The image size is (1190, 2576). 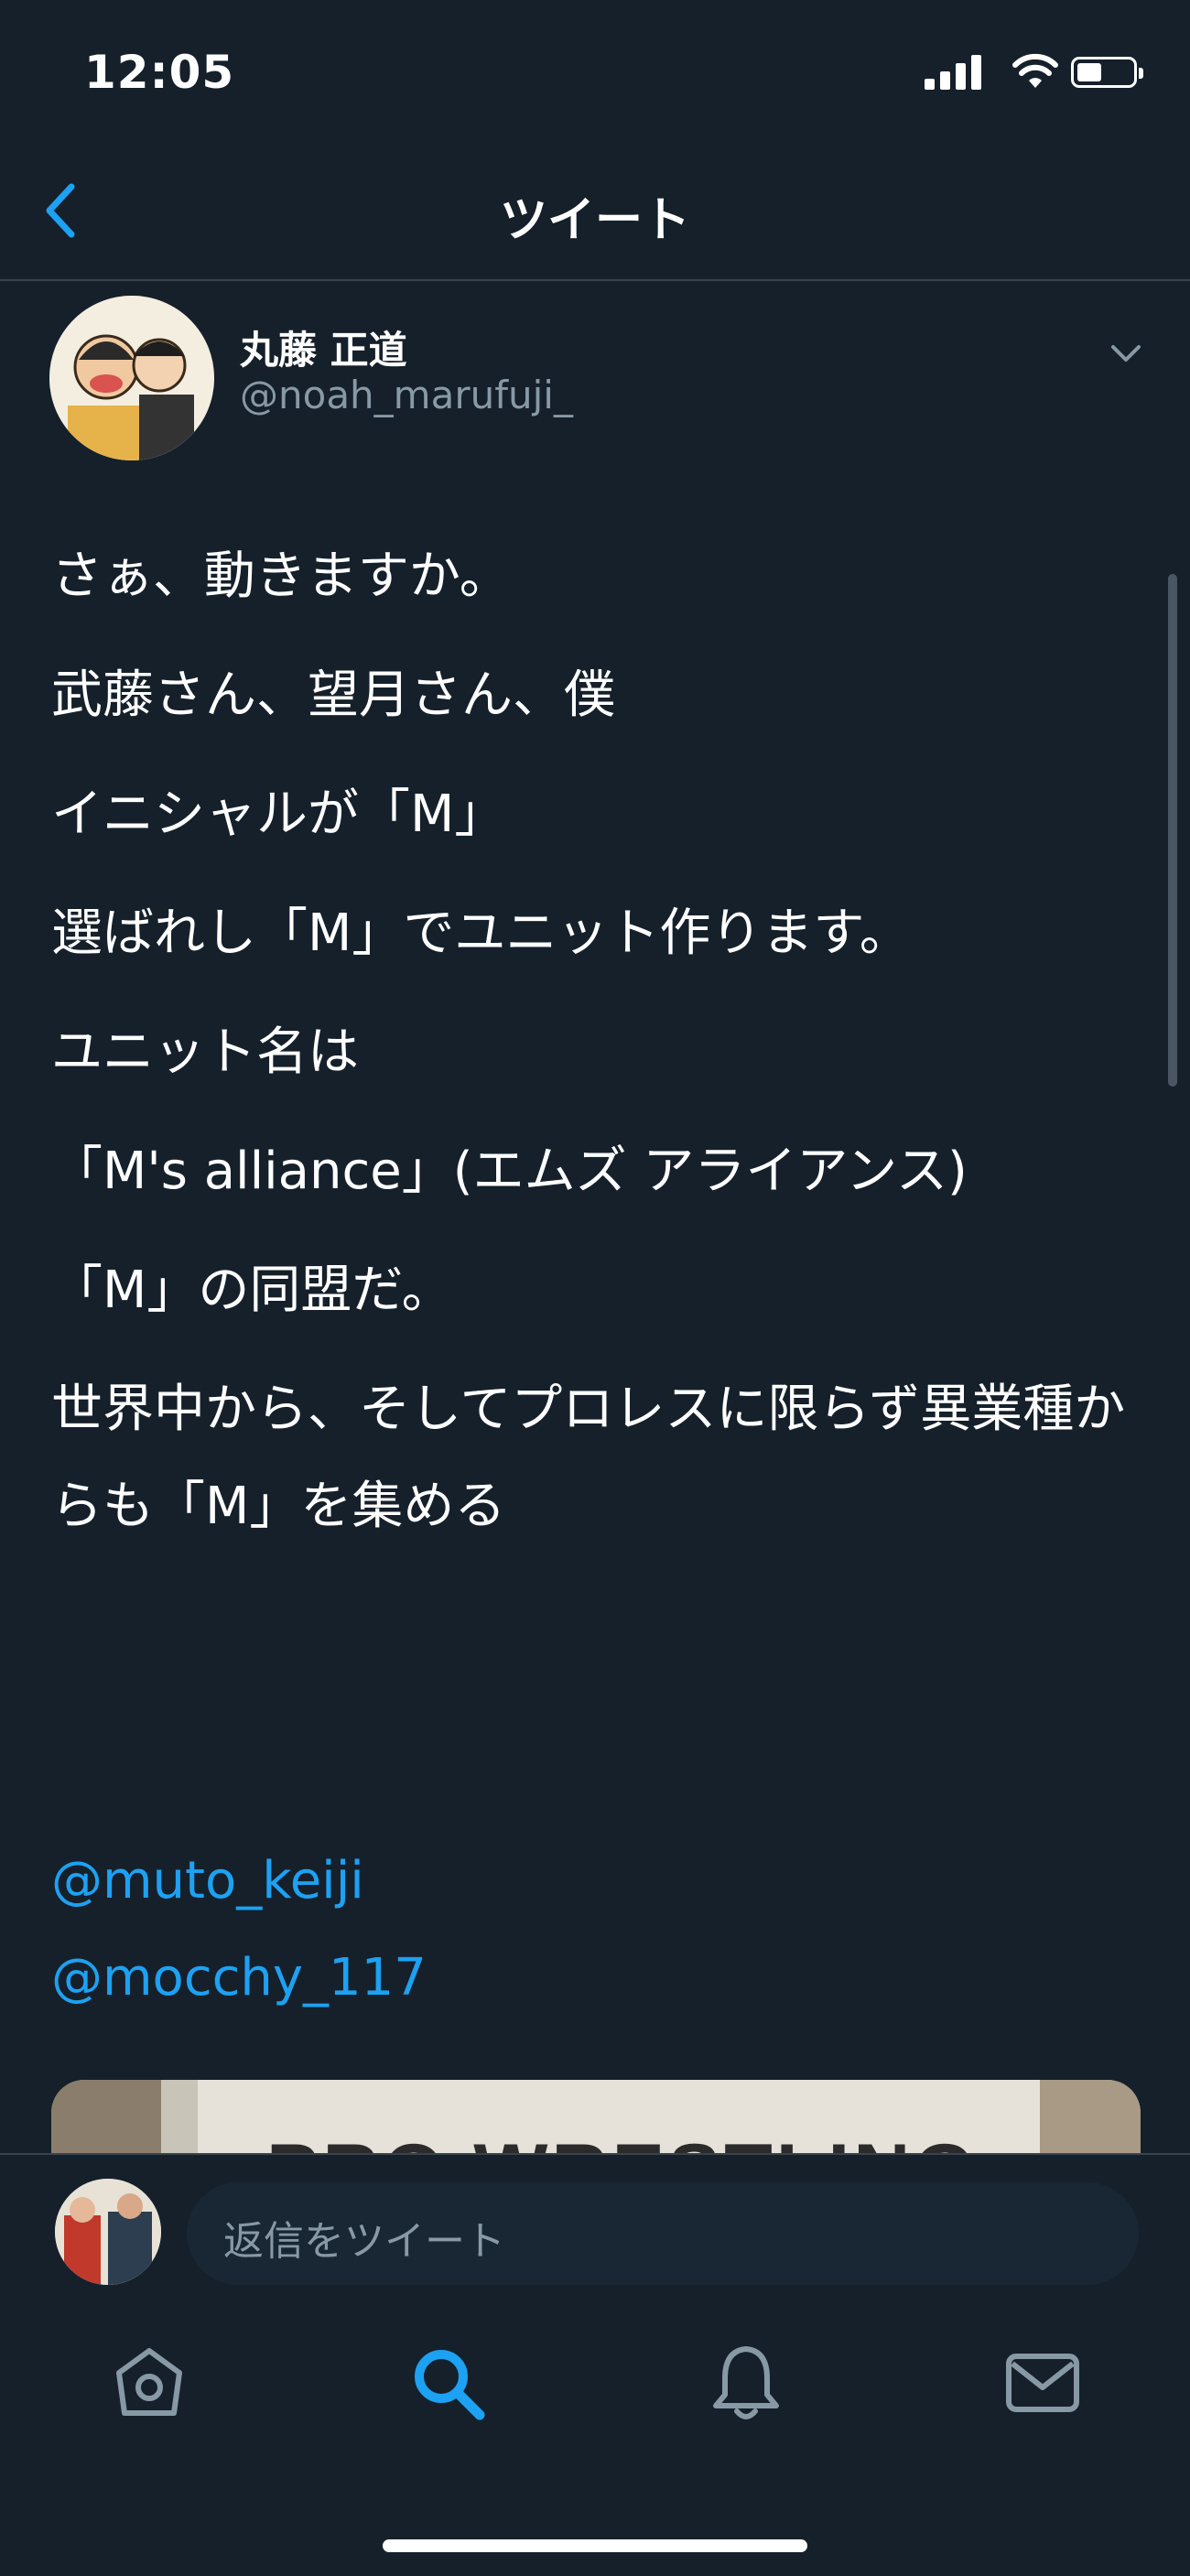 I want to click on nav-header: ツイート, so click(x=595, y=214).